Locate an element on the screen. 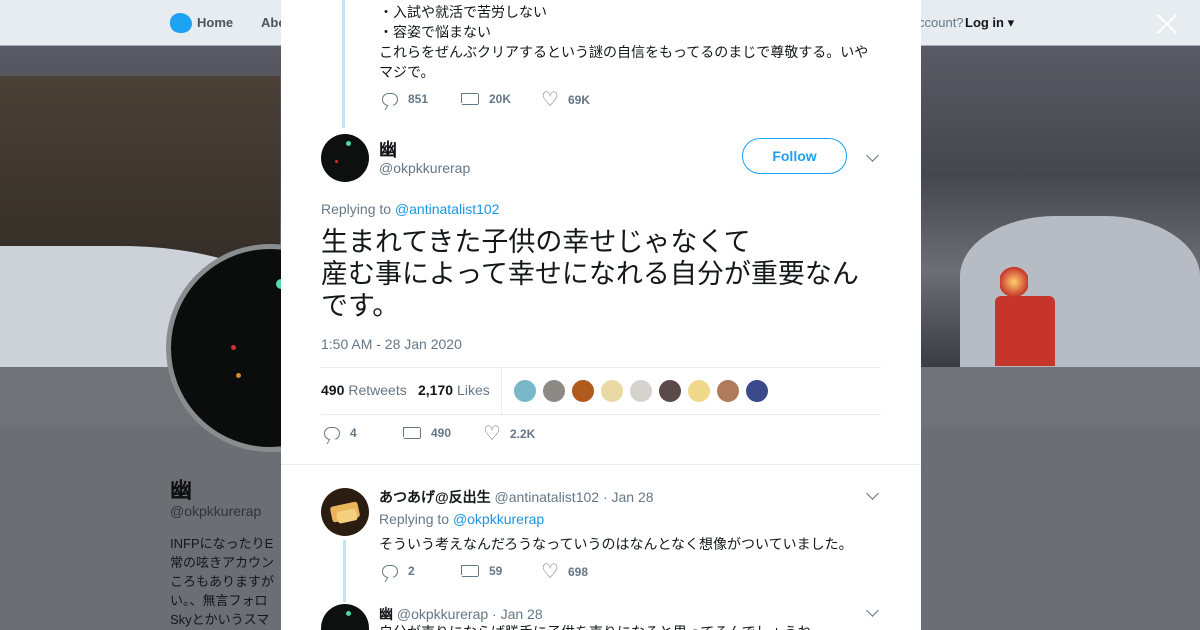 The width and height of the screenshot is (1200, 630). prev-tweet-line: ・容姿で悩まない is located at coordinates (435, 32).